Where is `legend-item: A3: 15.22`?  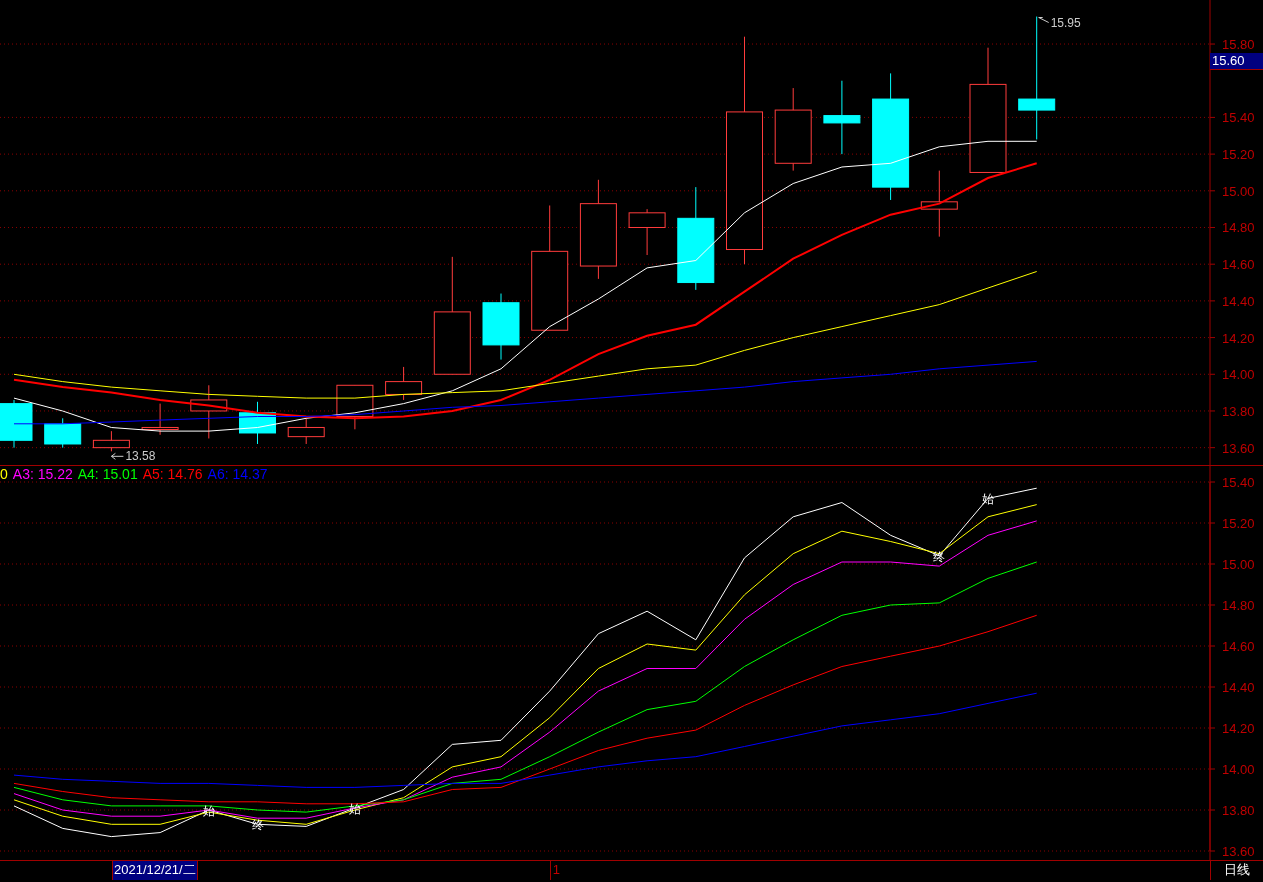
legend-item: A3: 15.22 is located at coordinates (42, 474).